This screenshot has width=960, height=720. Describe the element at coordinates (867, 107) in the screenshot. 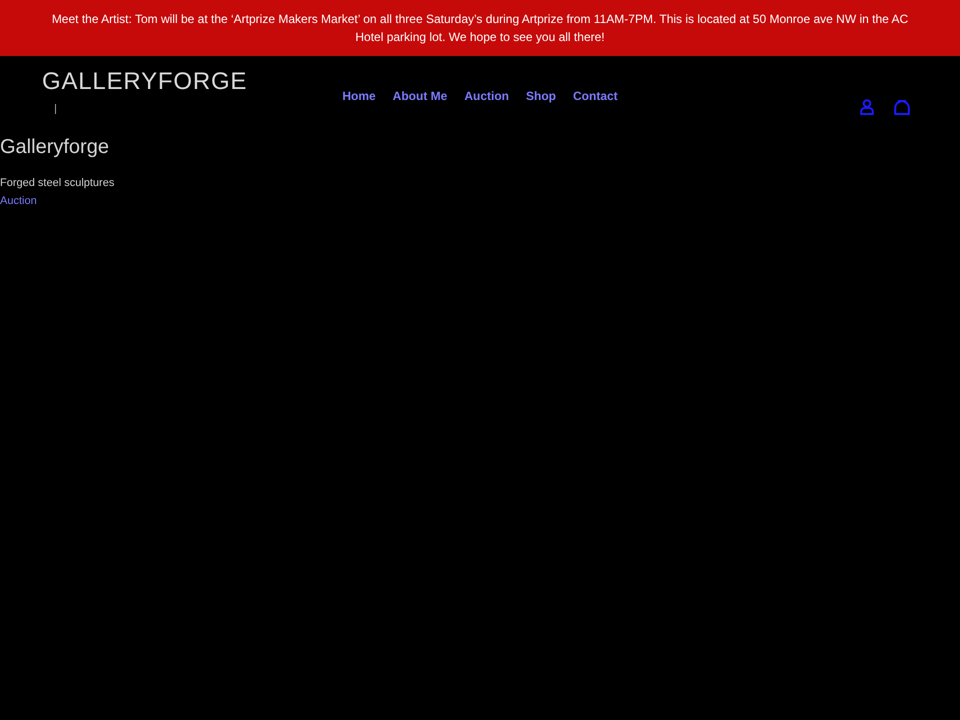

I see `account-icon` at that location.